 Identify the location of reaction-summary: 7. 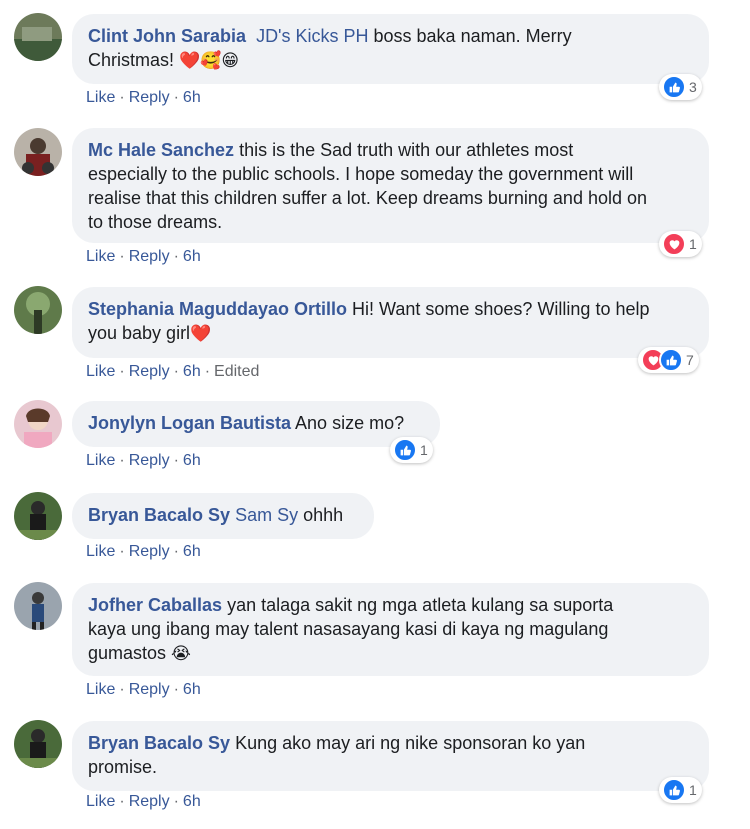
(668, 360).